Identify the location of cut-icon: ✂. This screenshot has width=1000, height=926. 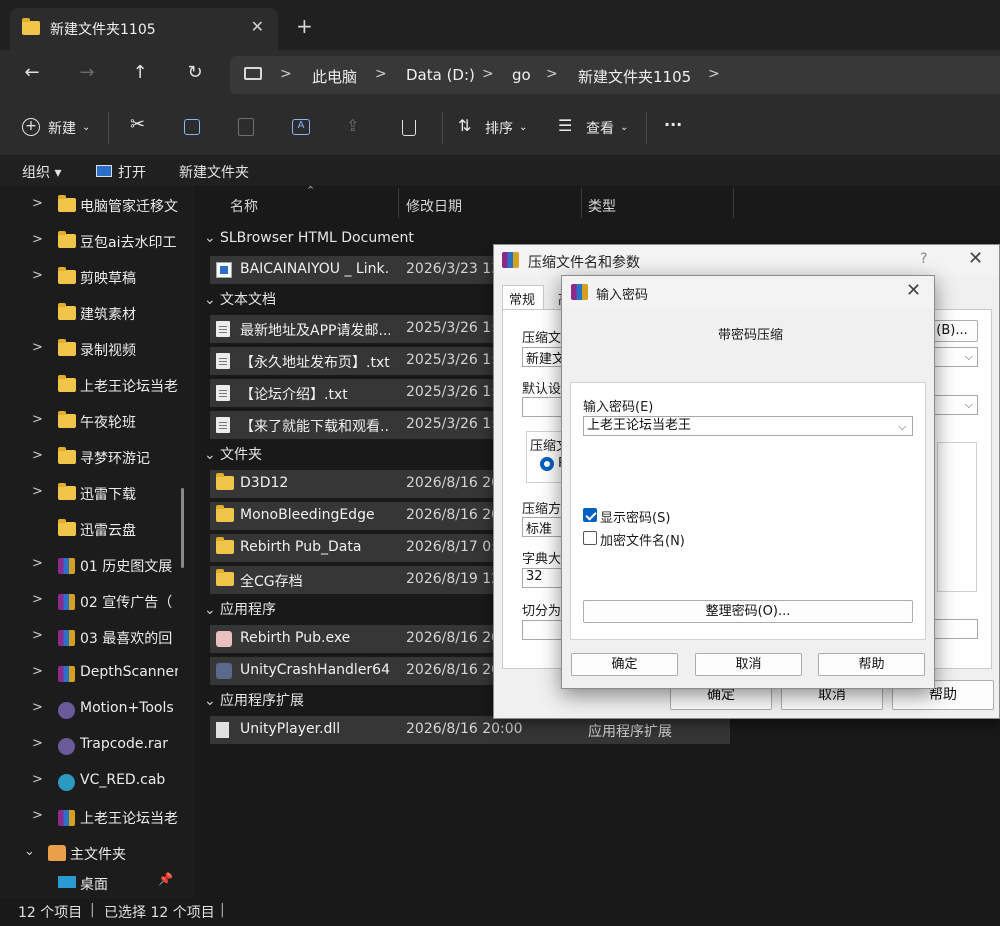
(137, 124).